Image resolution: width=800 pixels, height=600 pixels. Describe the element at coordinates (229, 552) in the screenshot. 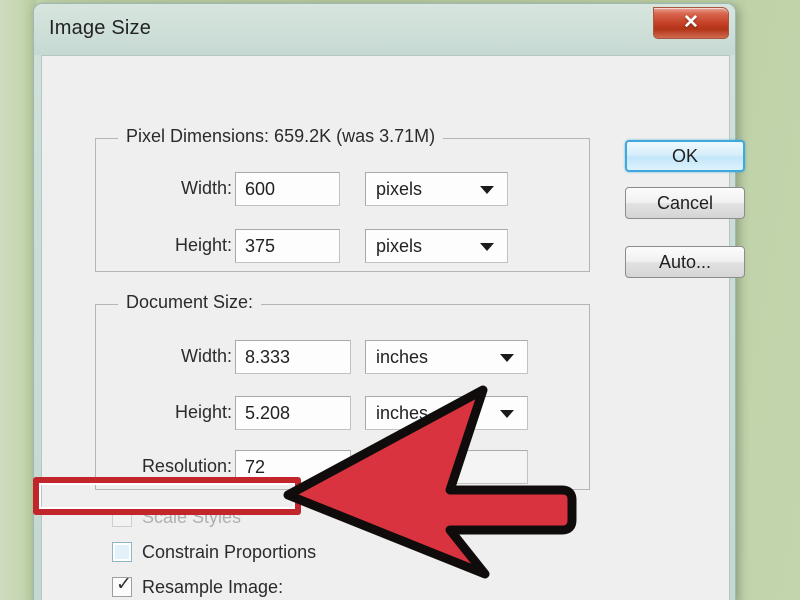

I see `checkbox-constrain-proportions-label: Constrain Proportions` at that location.